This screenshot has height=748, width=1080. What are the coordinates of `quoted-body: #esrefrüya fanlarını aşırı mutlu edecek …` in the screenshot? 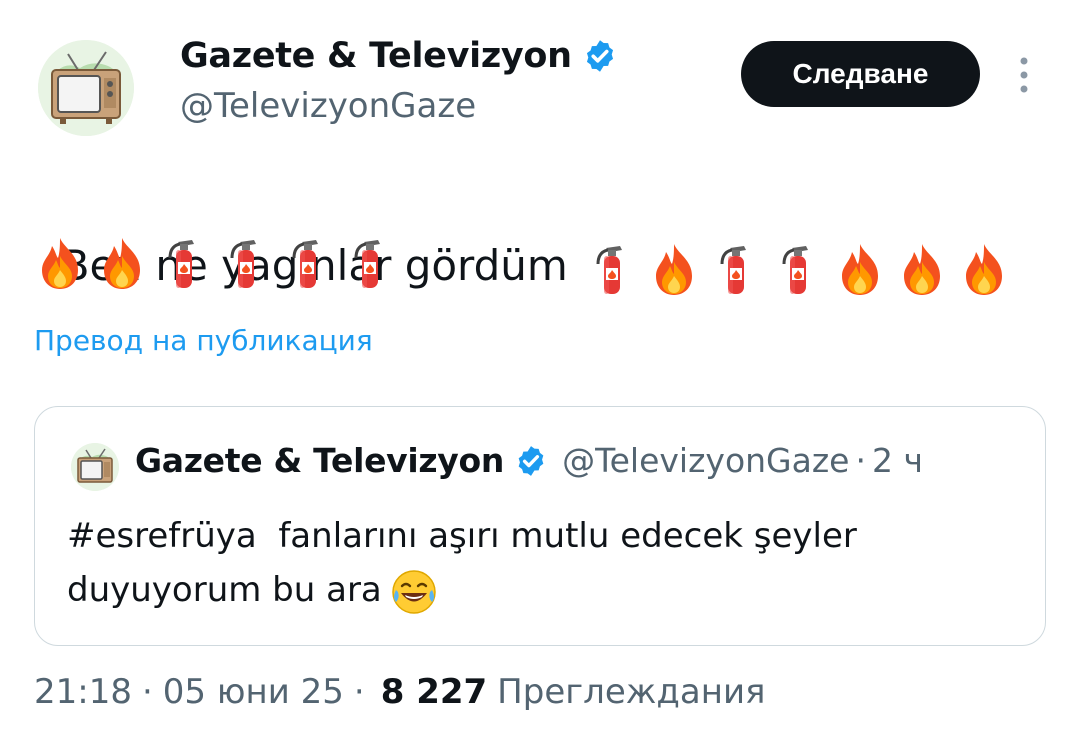 It's located at (462, 563).